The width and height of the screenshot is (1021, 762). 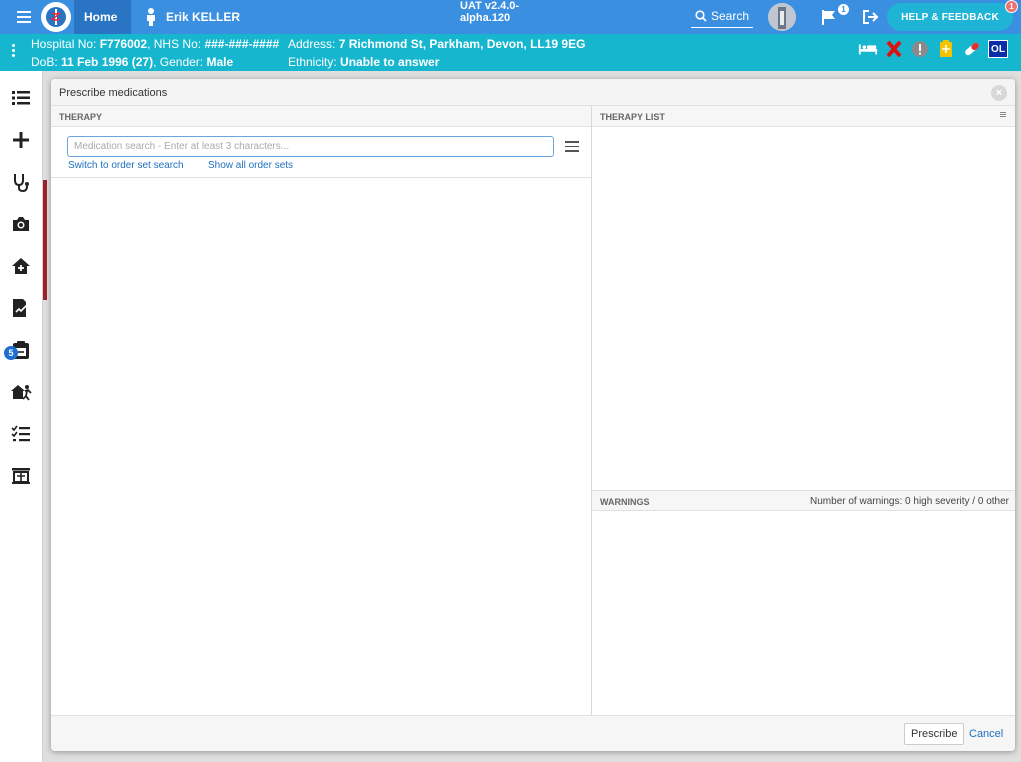 What do you see at coordinates (21, 416) in the screenshot?
I see `left-sidebar: 5` at bounding box center [21, 416].